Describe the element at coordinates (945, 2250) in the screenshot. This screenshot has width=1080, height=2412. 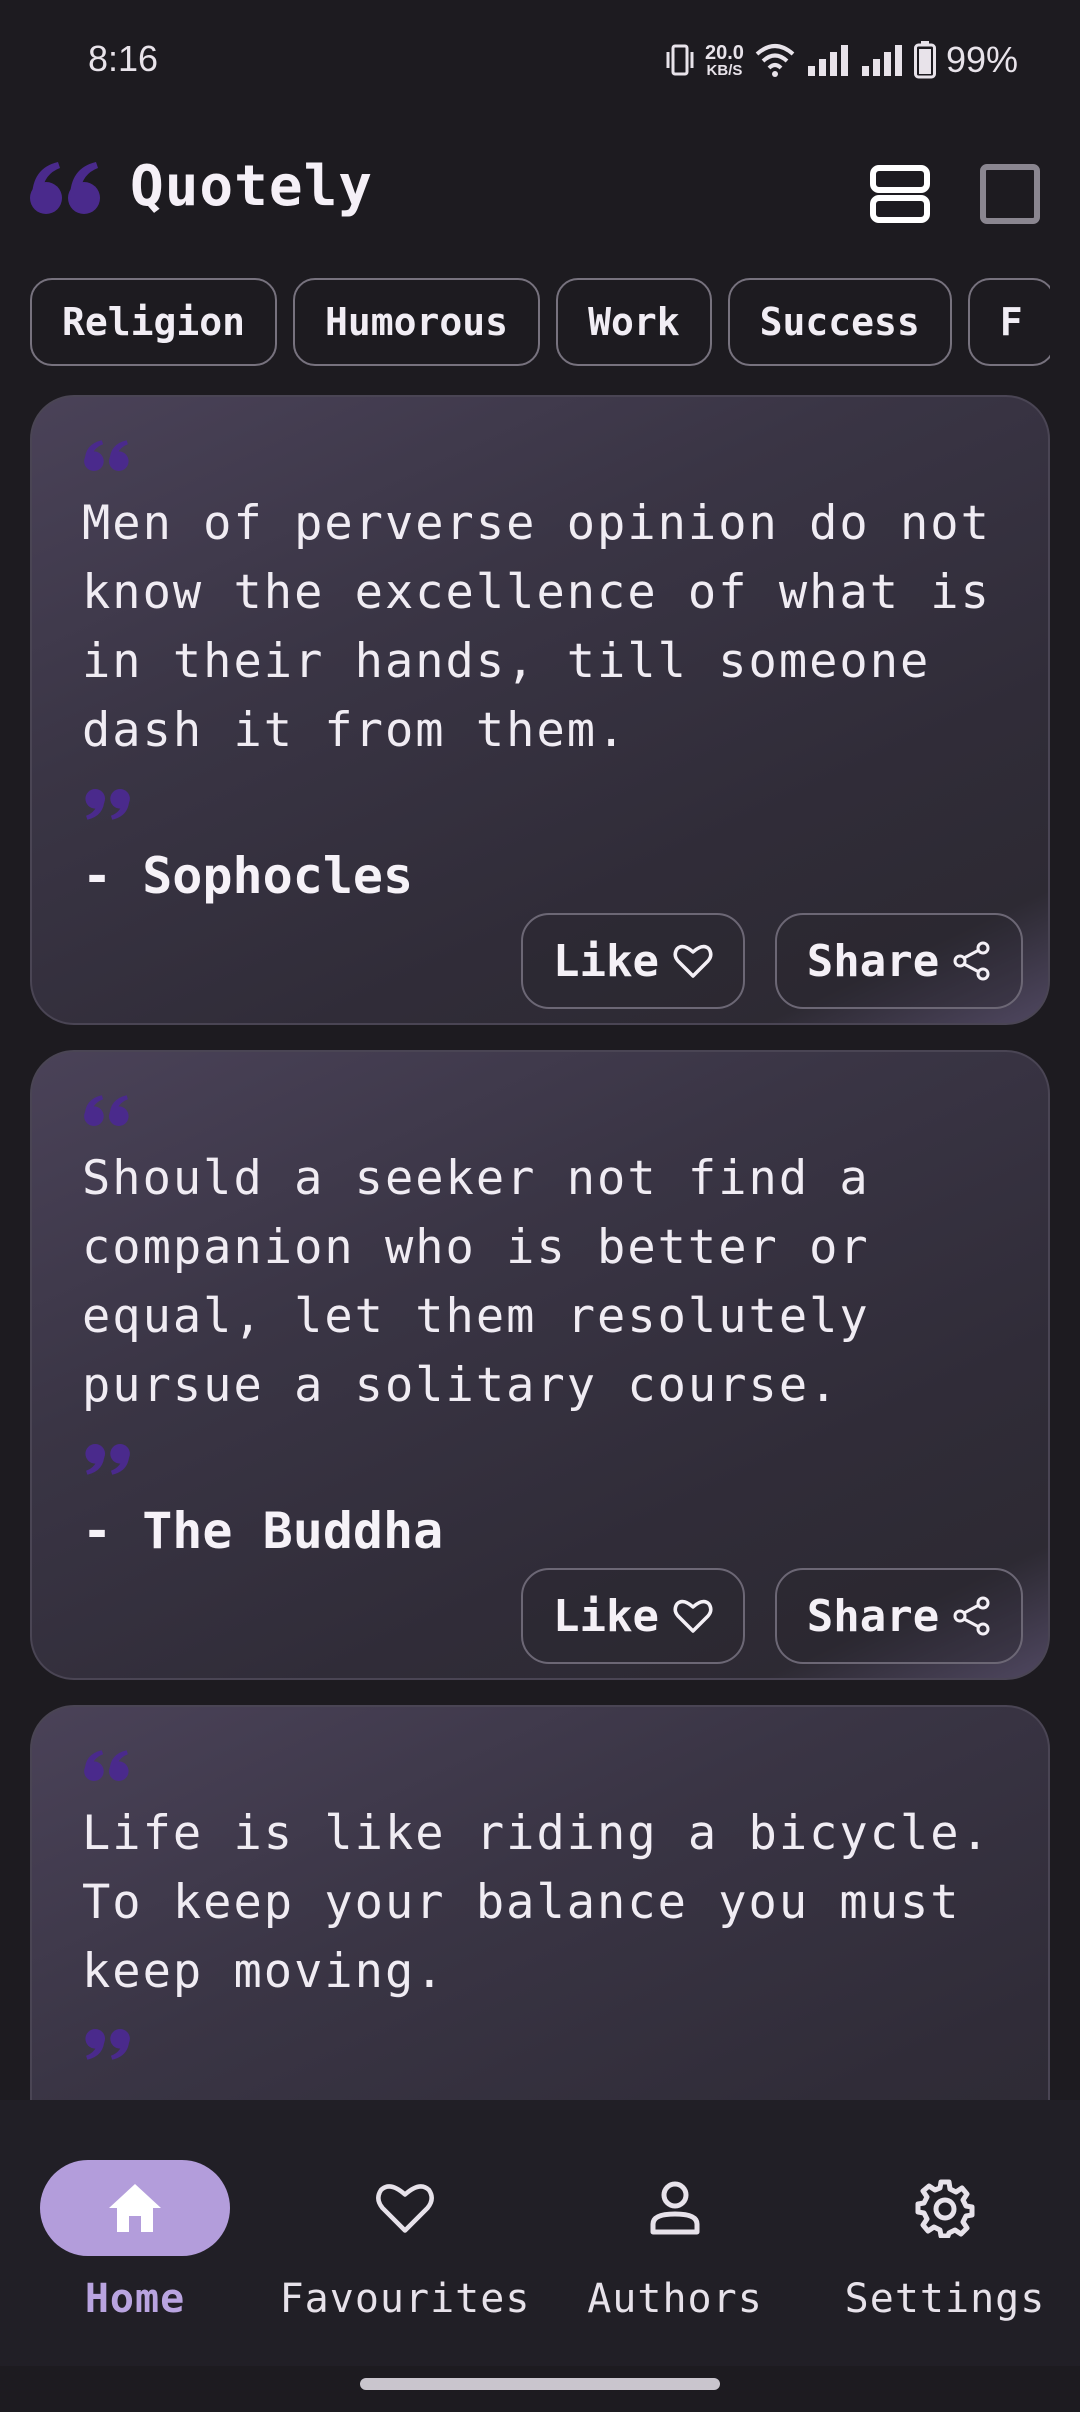
I see `nav-settings: Settings` at that location.